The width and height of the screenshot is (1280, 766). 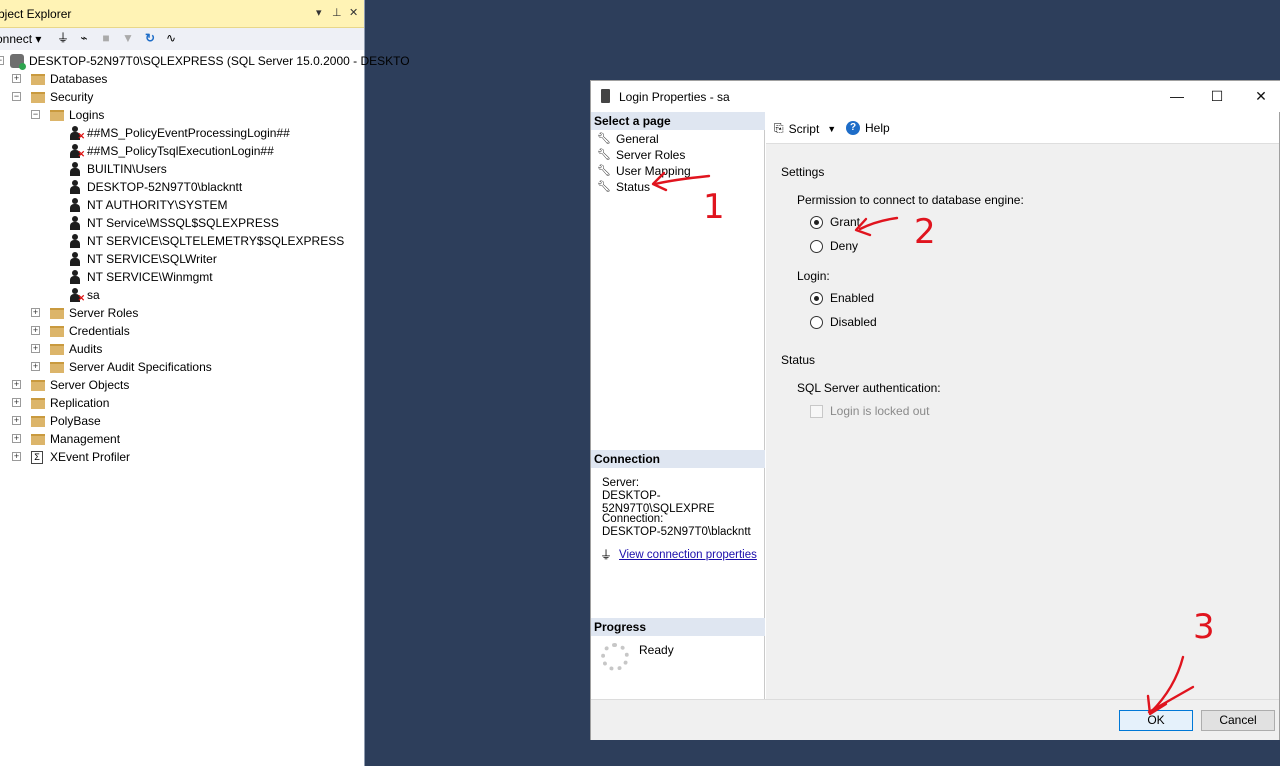 What do you see at coordinates (180, 151) in the screenshot?
I see `tree-label: ##MS_PolicyTsqlExecutionLogin##` at bounding box center [180, 151].